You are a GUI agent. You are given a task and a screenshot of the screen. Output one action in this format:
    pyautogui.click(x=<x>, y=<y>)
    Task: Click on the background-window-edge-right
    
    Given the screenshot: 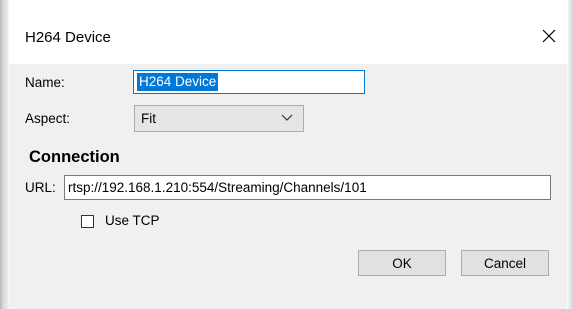 What is the action you would take?
    pyautogui.click(x=570, y=154)
    